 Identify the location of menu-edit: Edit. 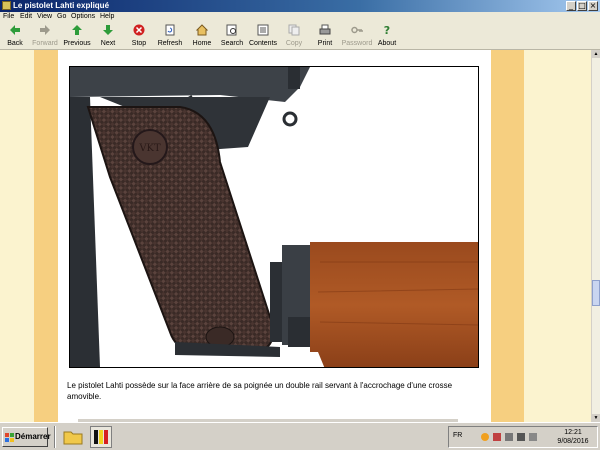
(26, 17).